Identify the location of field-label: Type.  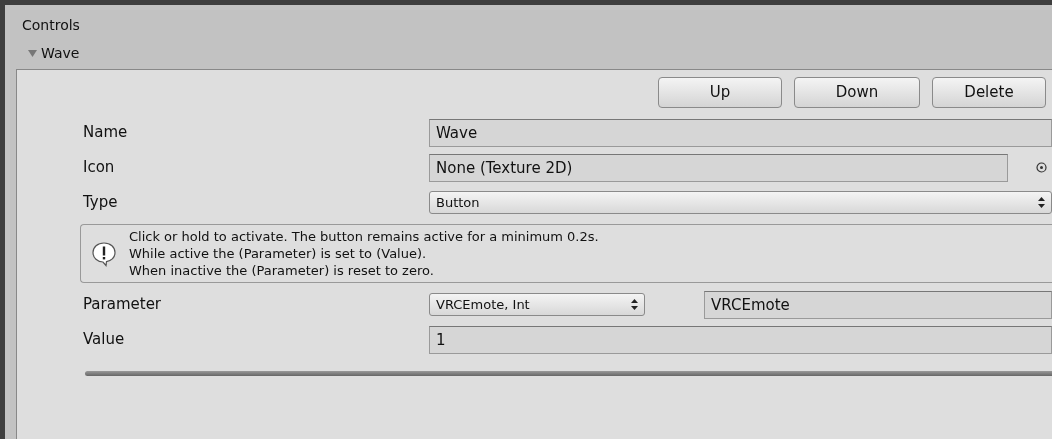
(101, 203).